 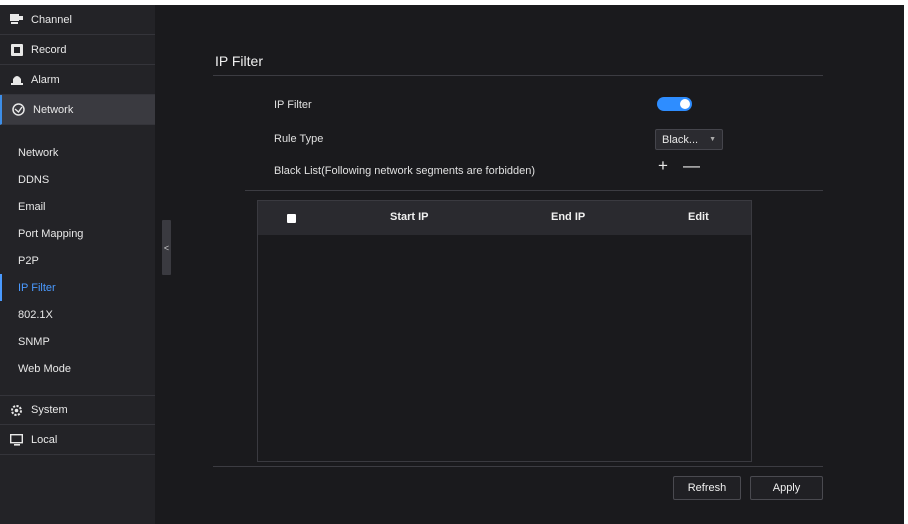 I want to click on sidebar-section-record: Record, so click(x=77, y=50).